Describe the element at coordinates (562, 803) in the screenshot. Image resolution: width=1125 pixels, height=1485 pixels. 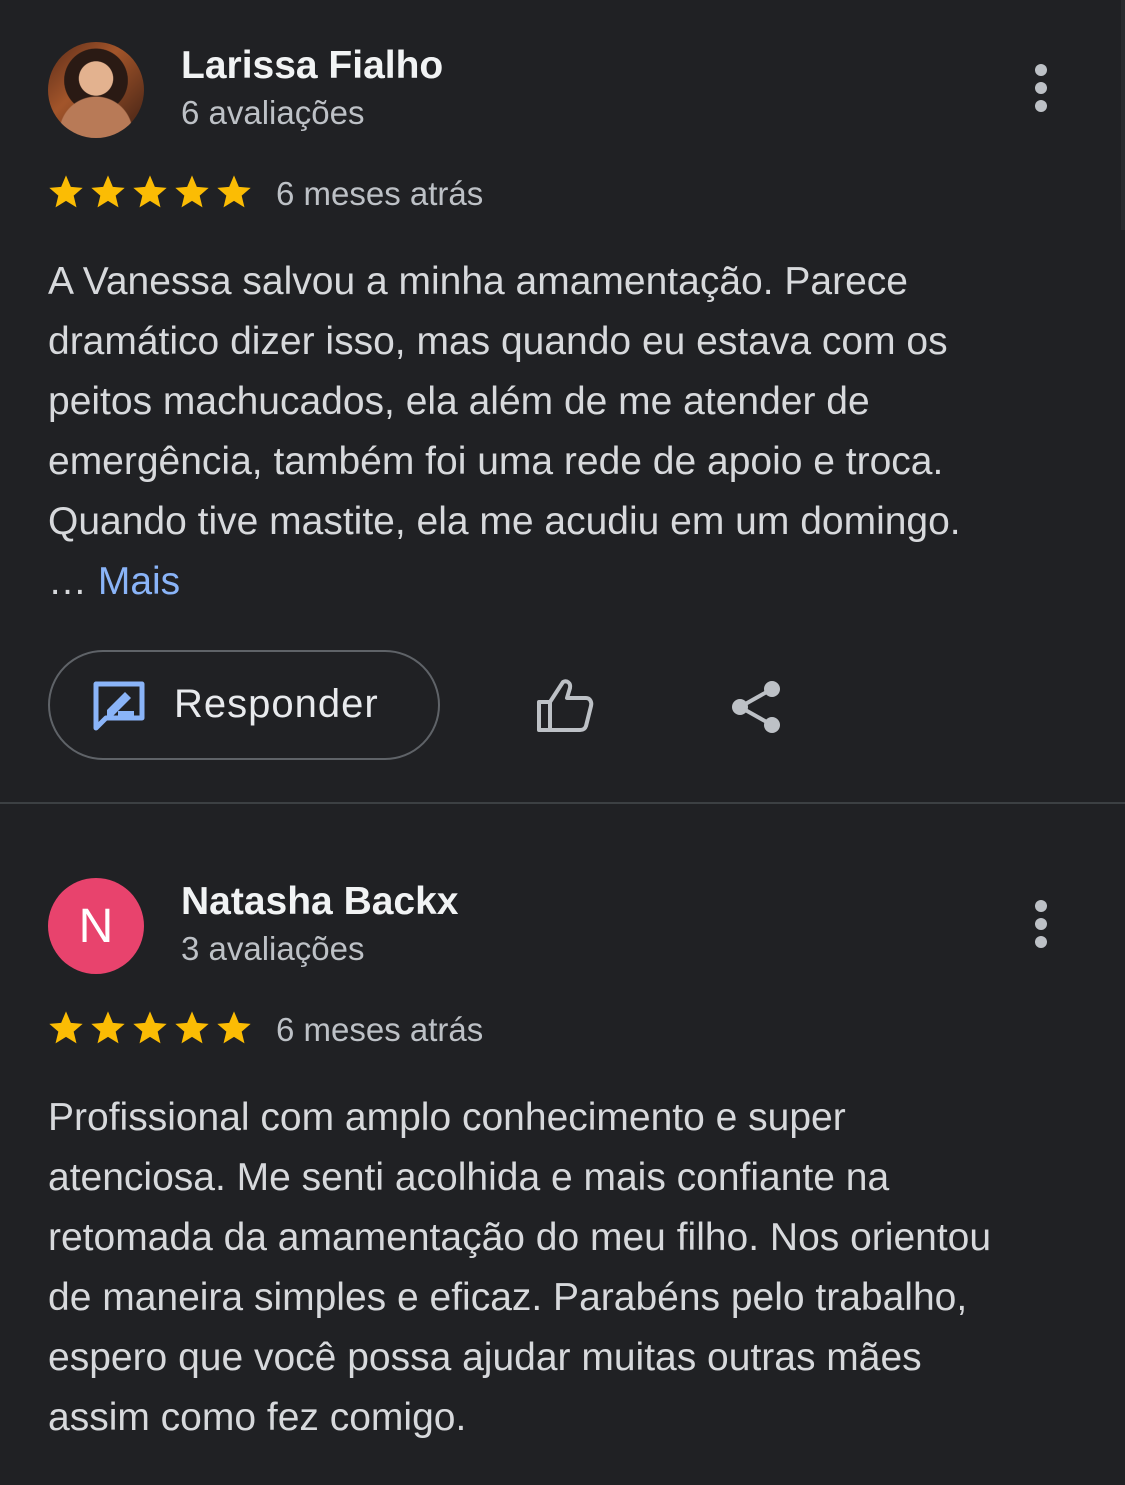
I see `divider` at that location.